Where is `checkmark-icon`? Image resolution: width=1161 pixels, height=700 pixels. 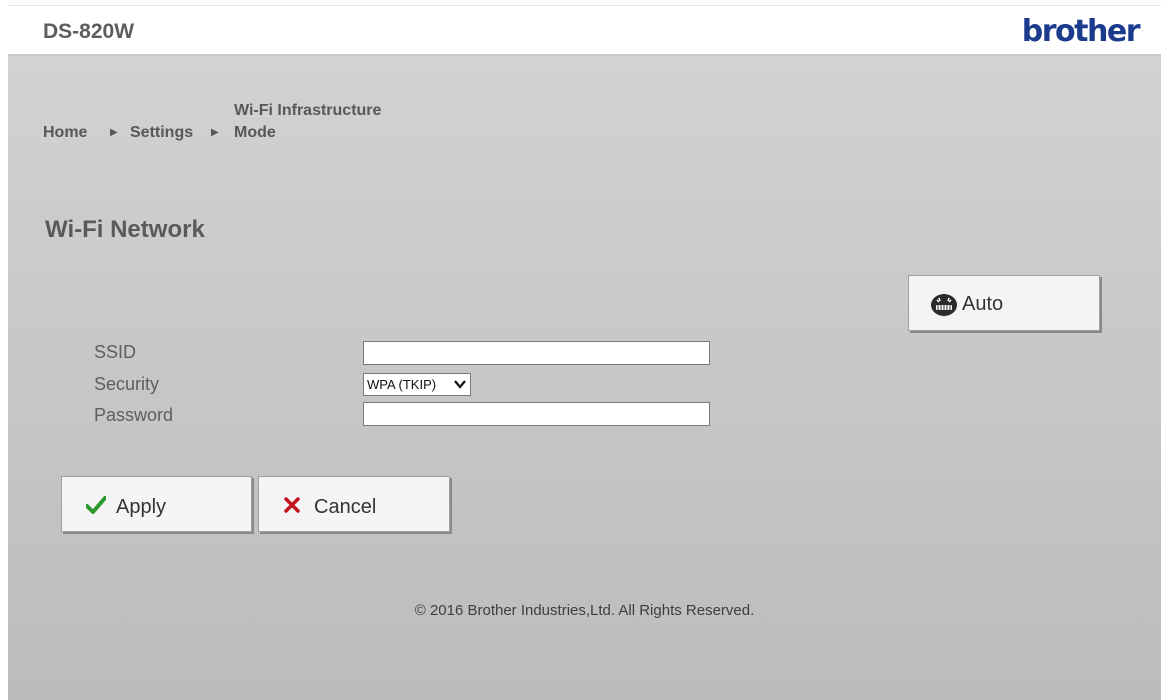 checkmark-icon is located at coordinates (96, 505).